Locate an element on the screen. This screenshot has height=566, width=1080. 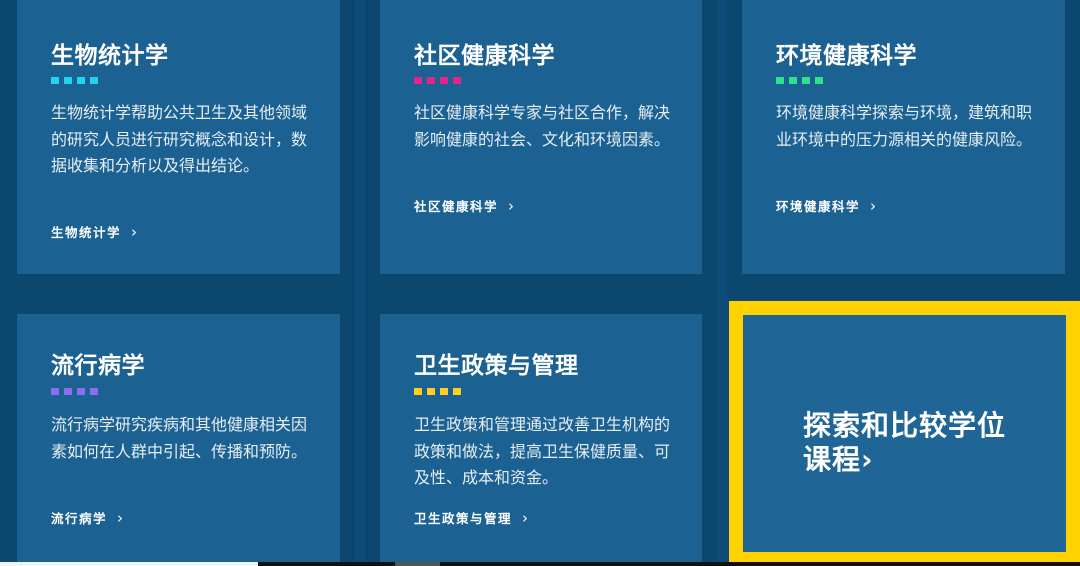
card-description: 流行病学研究疾病和其他健康相关因素如何在人群中引起、传播和预防。 is located at coordinates (179, 438).